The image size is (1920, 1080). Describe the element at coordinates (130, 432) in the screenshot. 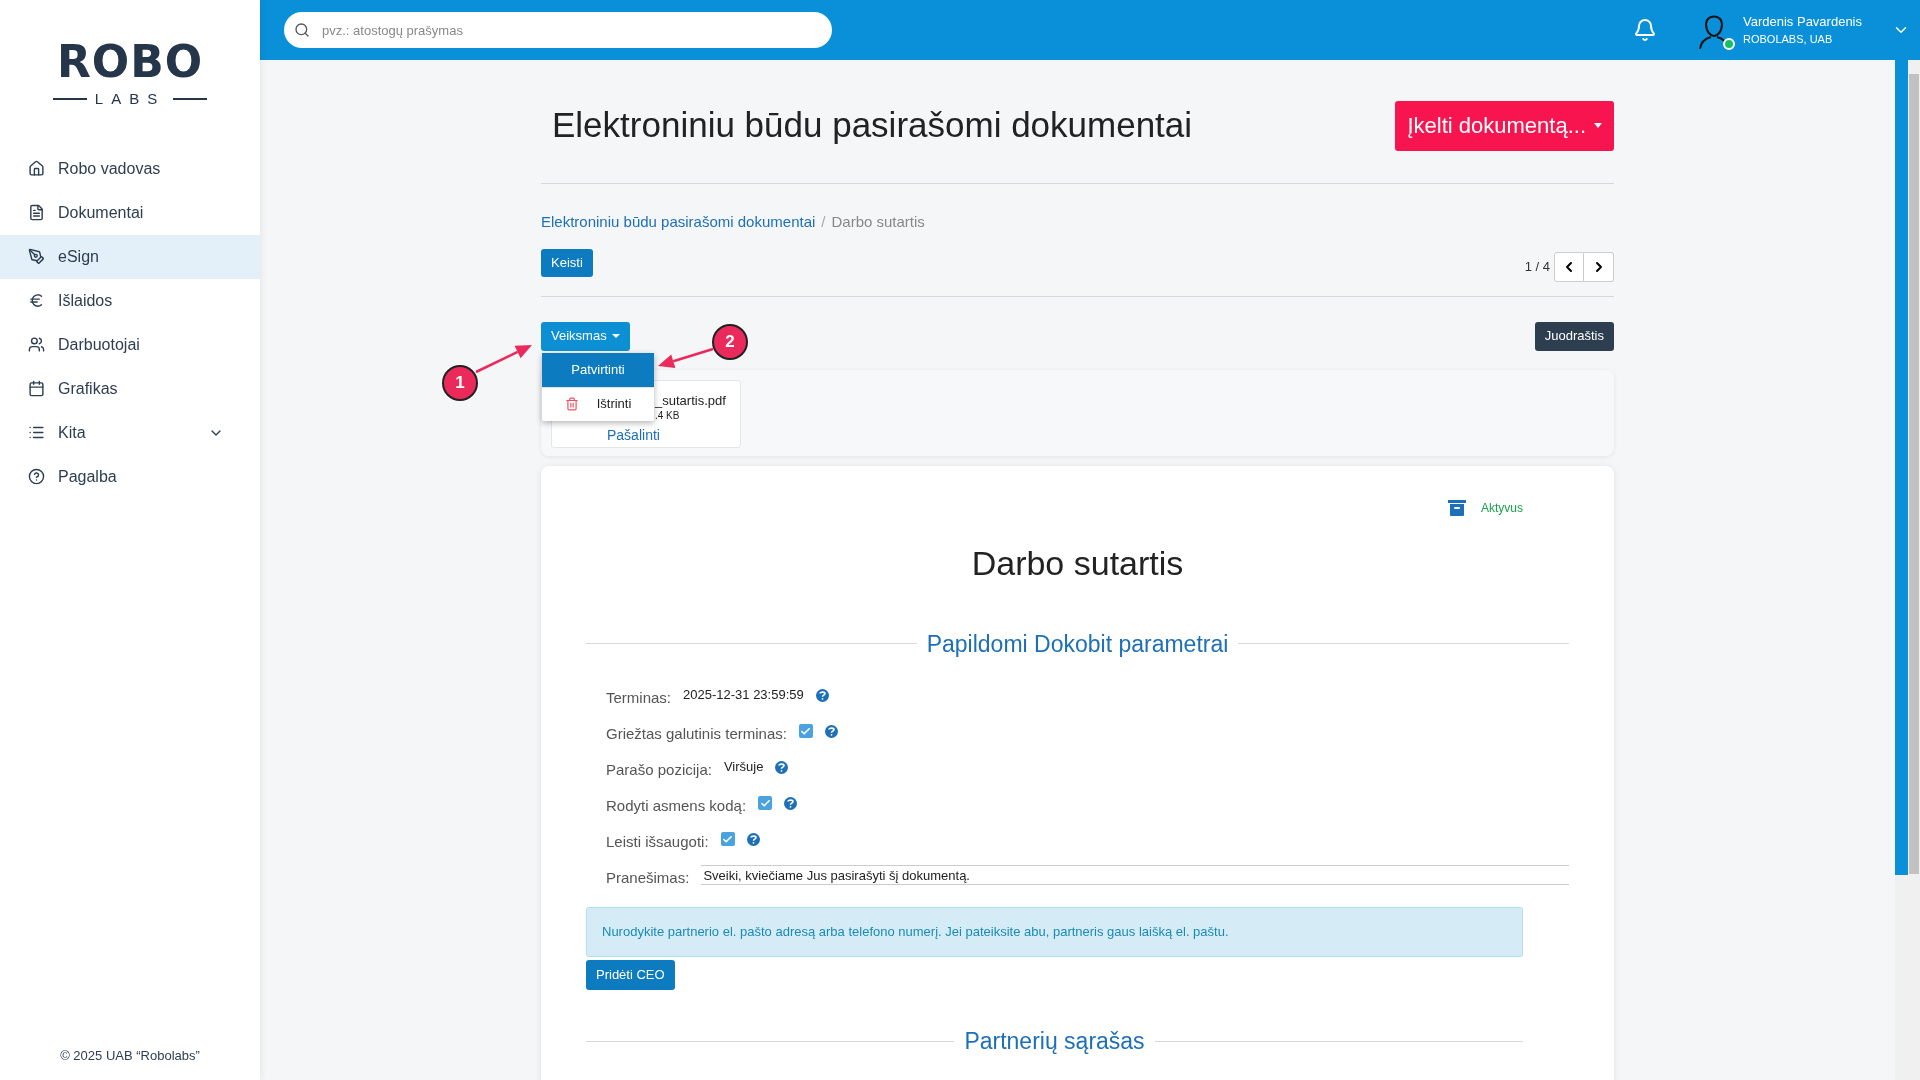

I see `sidebar-item: Kita` at that location.